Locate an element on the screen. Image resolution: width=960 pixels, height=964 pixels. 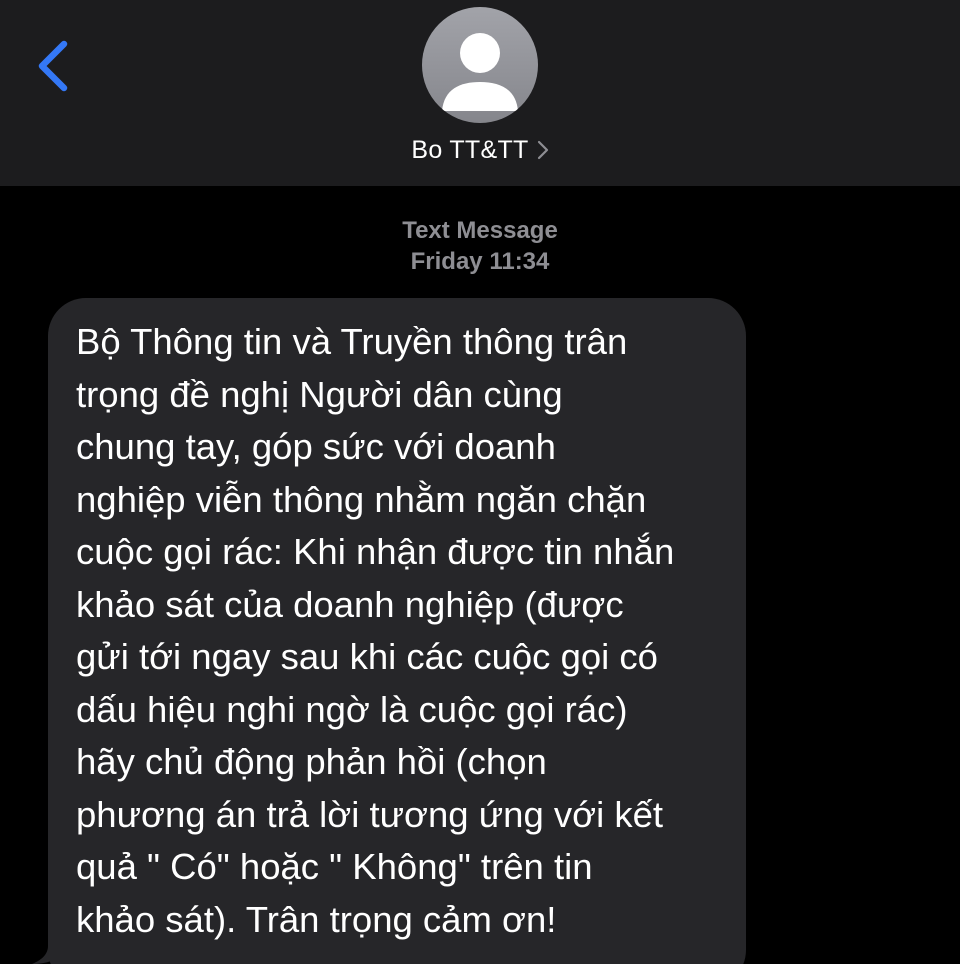
contact-avatar is located at coordinates (480, 65).